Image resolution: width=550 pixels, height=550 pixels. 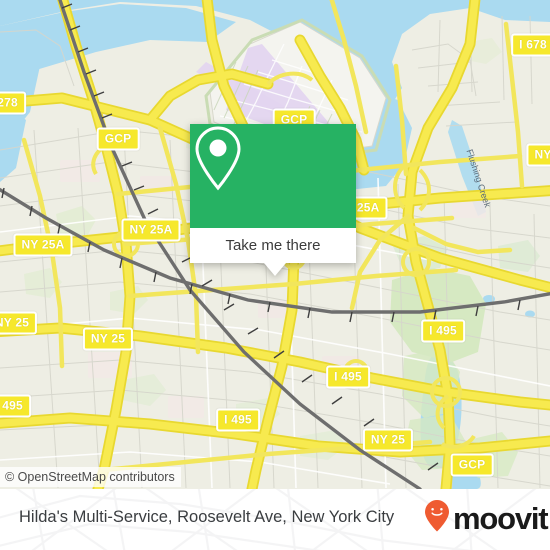 I want to click on moovit-logo: moovit, so click(x=486, y=518).